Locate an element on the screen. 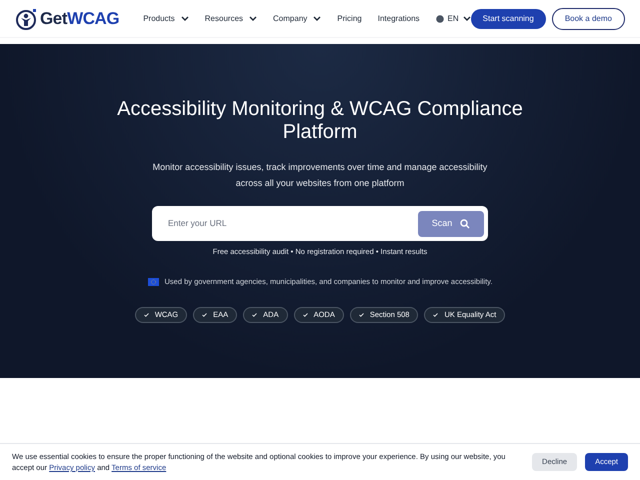 Image resolution: width=640 pixels, height=480 pixels. nav-dropdown: Resources is located at coordinates (231, 18).